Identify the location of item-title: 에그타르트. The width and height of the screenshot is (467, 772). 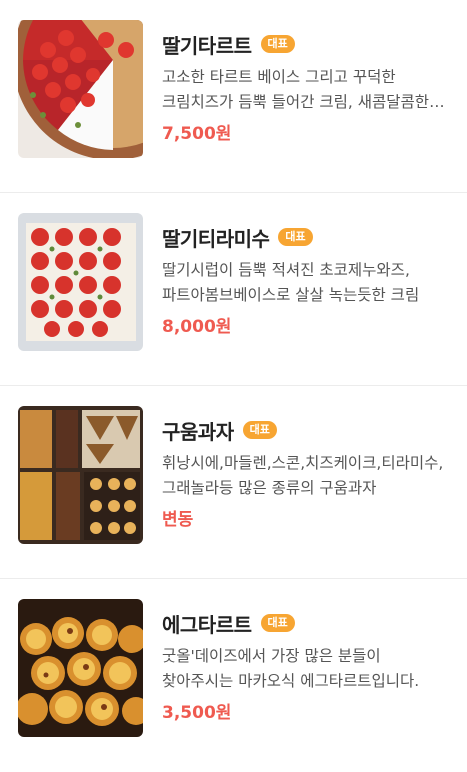
(207, 624).